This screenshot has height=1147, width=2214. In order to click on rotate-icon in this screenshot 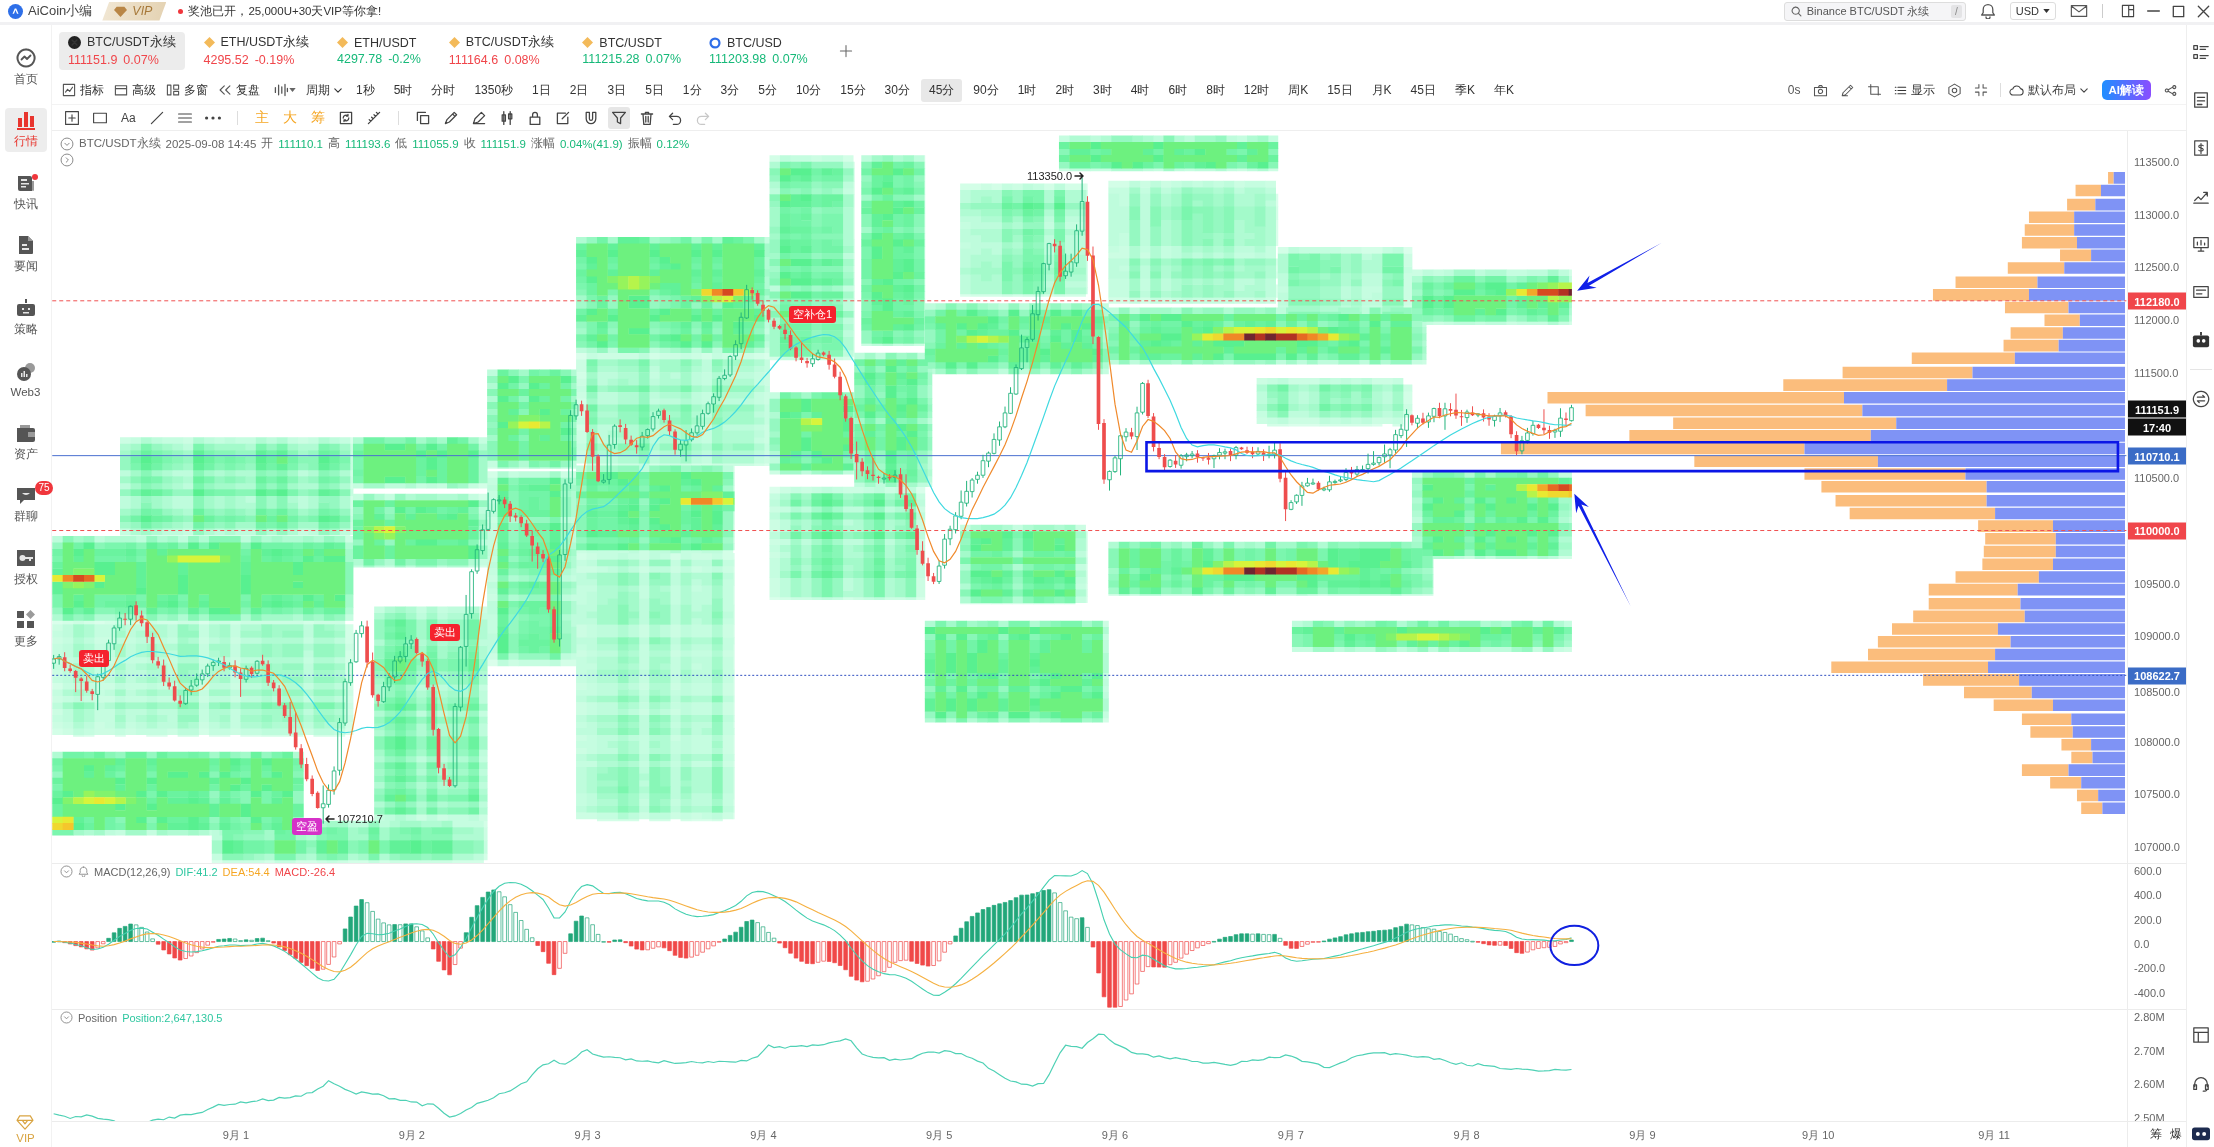, I will do `click(345, 117)`.